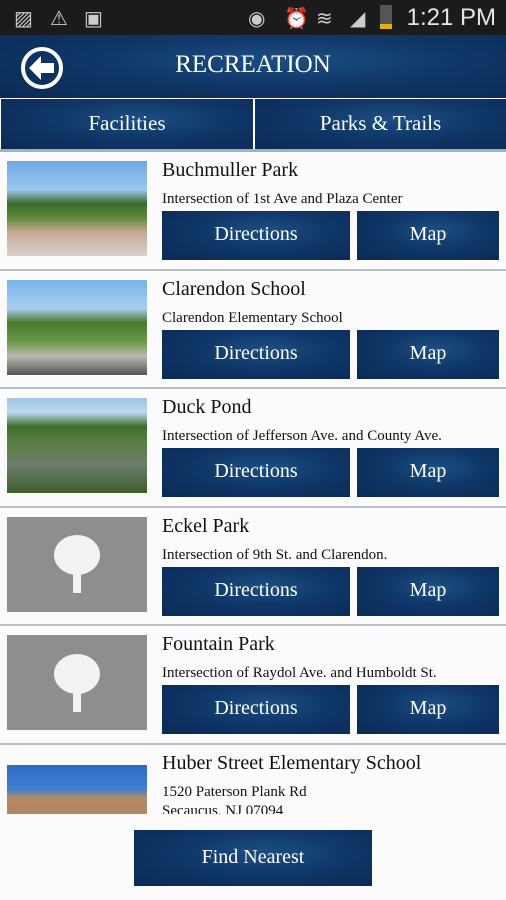 The width and height of the screenshot is (506, 900). Describe the element at coordinates (257, 19) in the screenshot. I see `eye-icon: ◉` at that location.